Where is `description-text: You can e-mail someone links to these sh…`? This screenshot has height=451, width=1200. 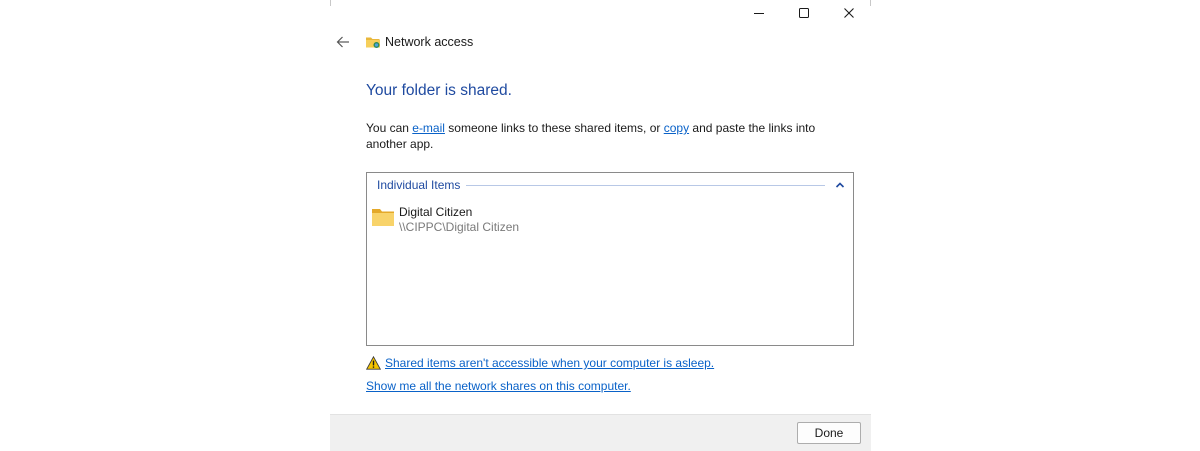
description-text: You can e-mail someone links to these sh… is located at coordinates (611, 136).